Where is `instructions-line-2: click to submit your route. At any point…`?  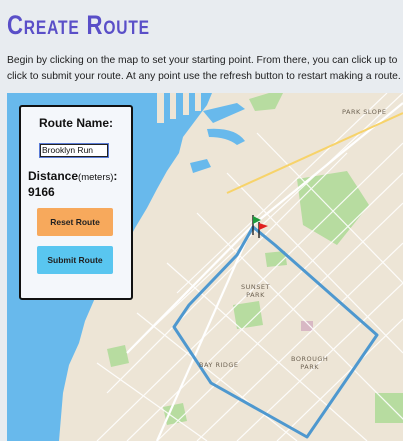 instructions-line-2: click to submit your route. At any point… is located at coordinates (204, 76).